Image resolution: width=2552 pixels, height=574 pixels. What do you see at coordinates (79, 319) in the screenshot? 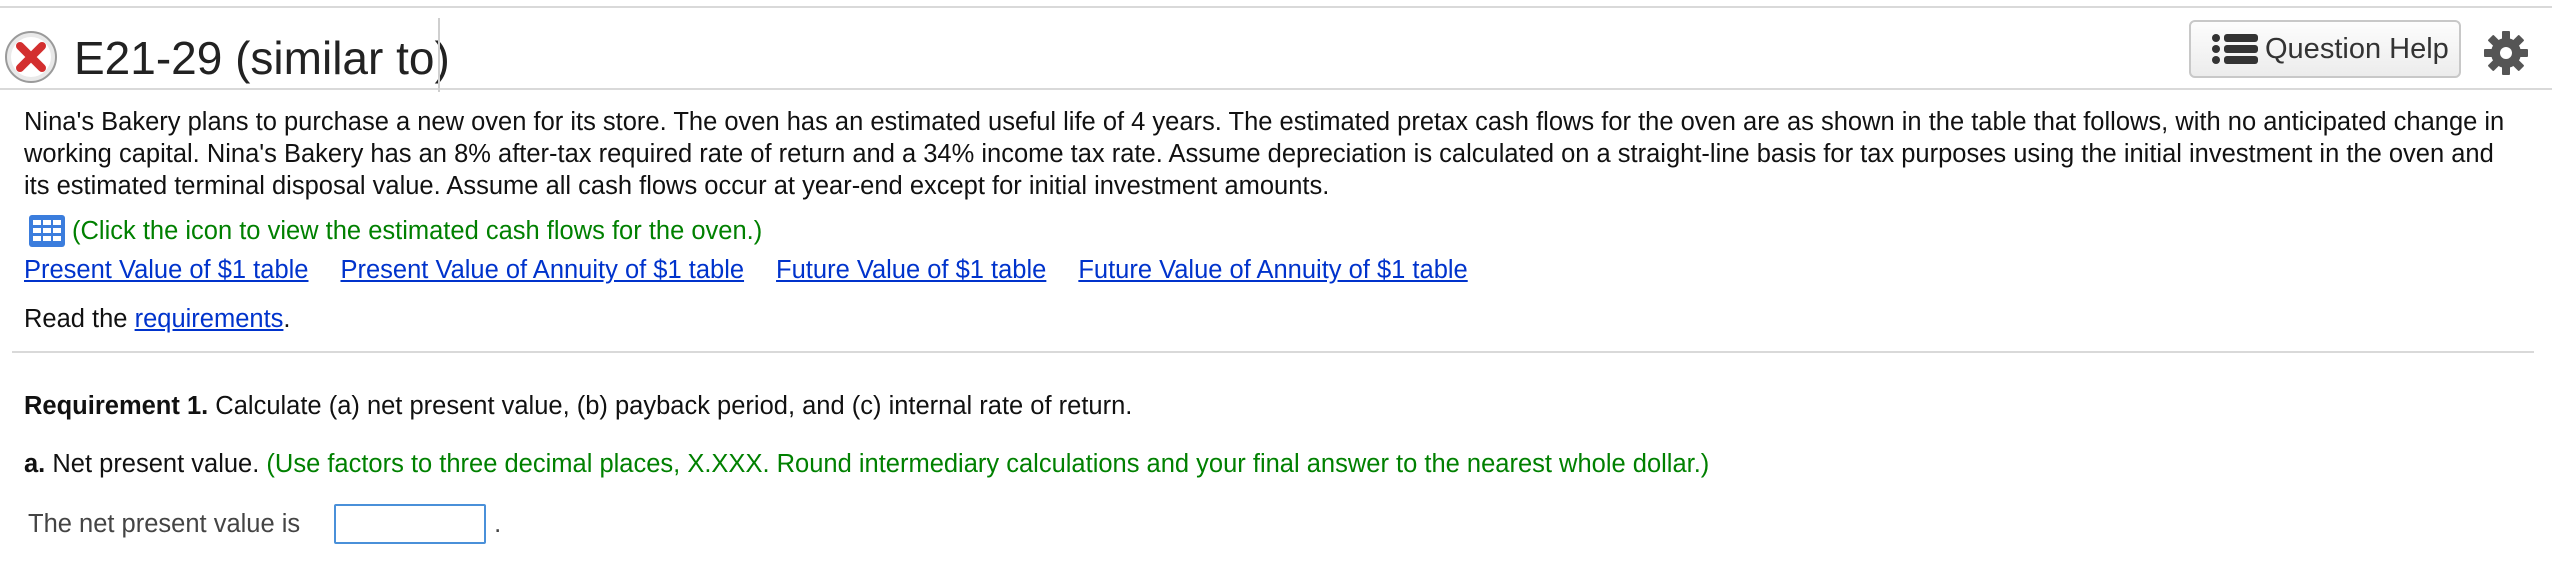
I see `read-prefix: Read the` at bounding box center [79, 319].